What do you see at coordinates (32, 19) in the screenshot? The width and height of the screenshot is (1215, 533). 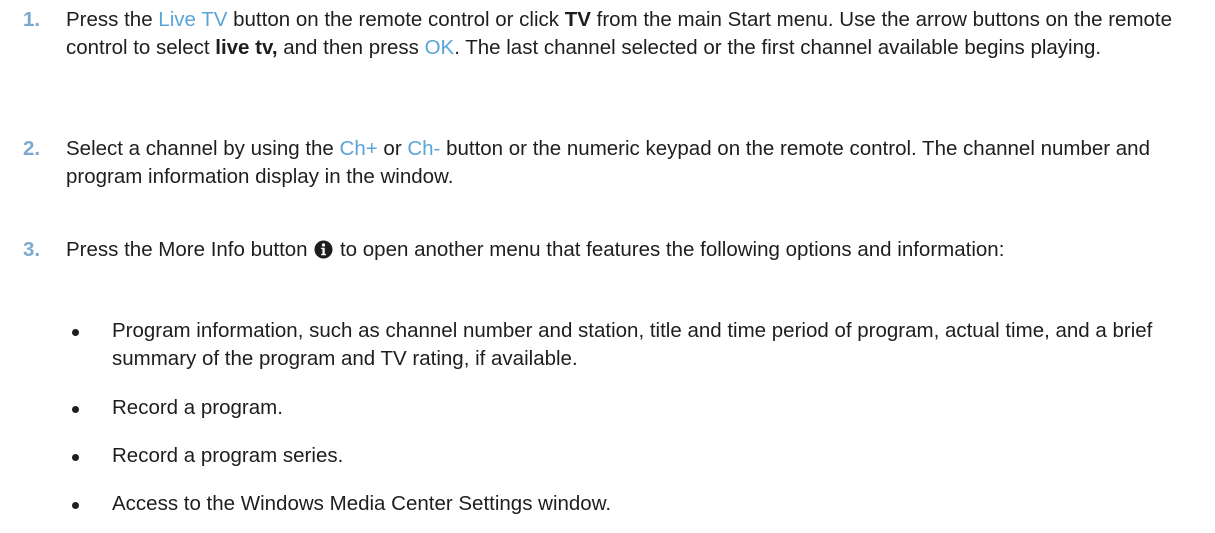 I see `step-number: 1.` at bounding box center [32, 19].